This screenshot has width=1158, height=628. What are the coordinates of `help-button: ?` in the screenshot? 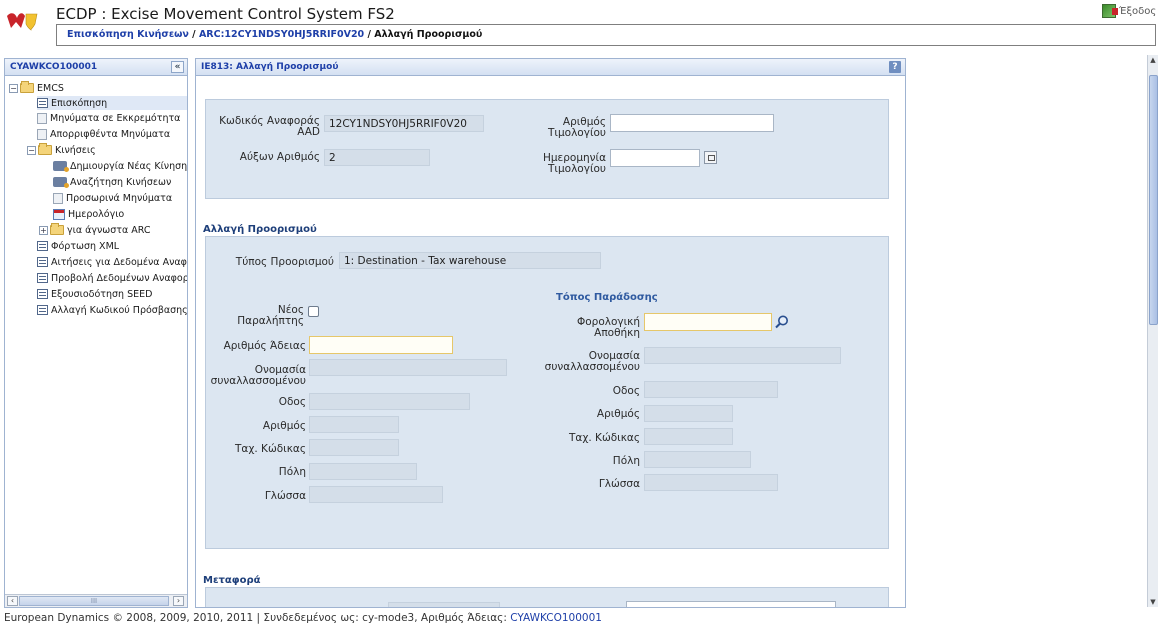 It's located at (895, 67).